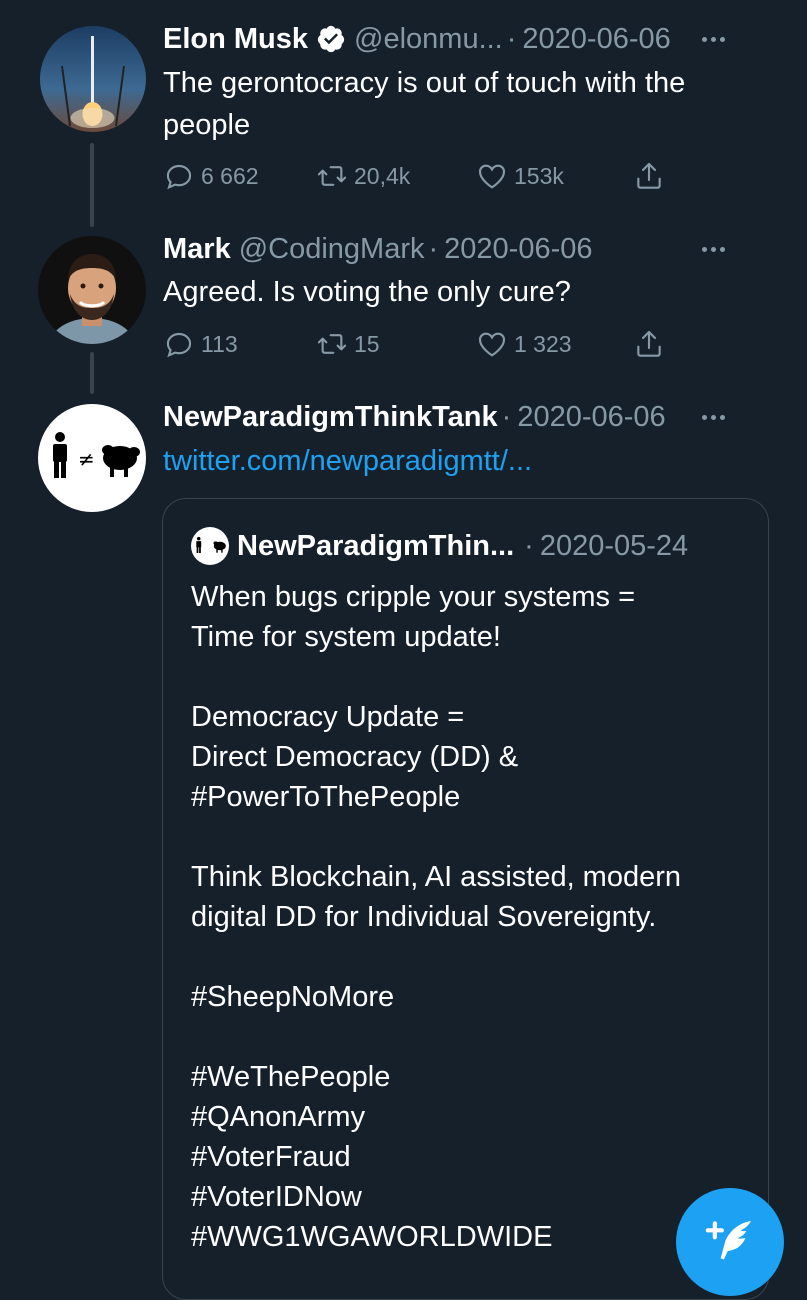 This screenshot has height=1300, width=807. Describe the element at coordinates (293, 997) in the screenshot. I see `quote-paragraph: #SheepNoMore` at that location.